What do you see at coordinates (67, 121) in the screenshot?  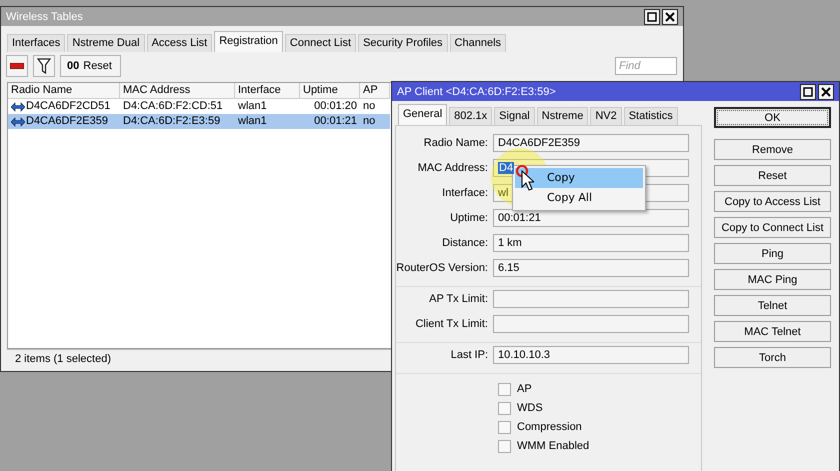 I see `table-cell: D4CA6DF2E359` at bounding box center [67, 121].